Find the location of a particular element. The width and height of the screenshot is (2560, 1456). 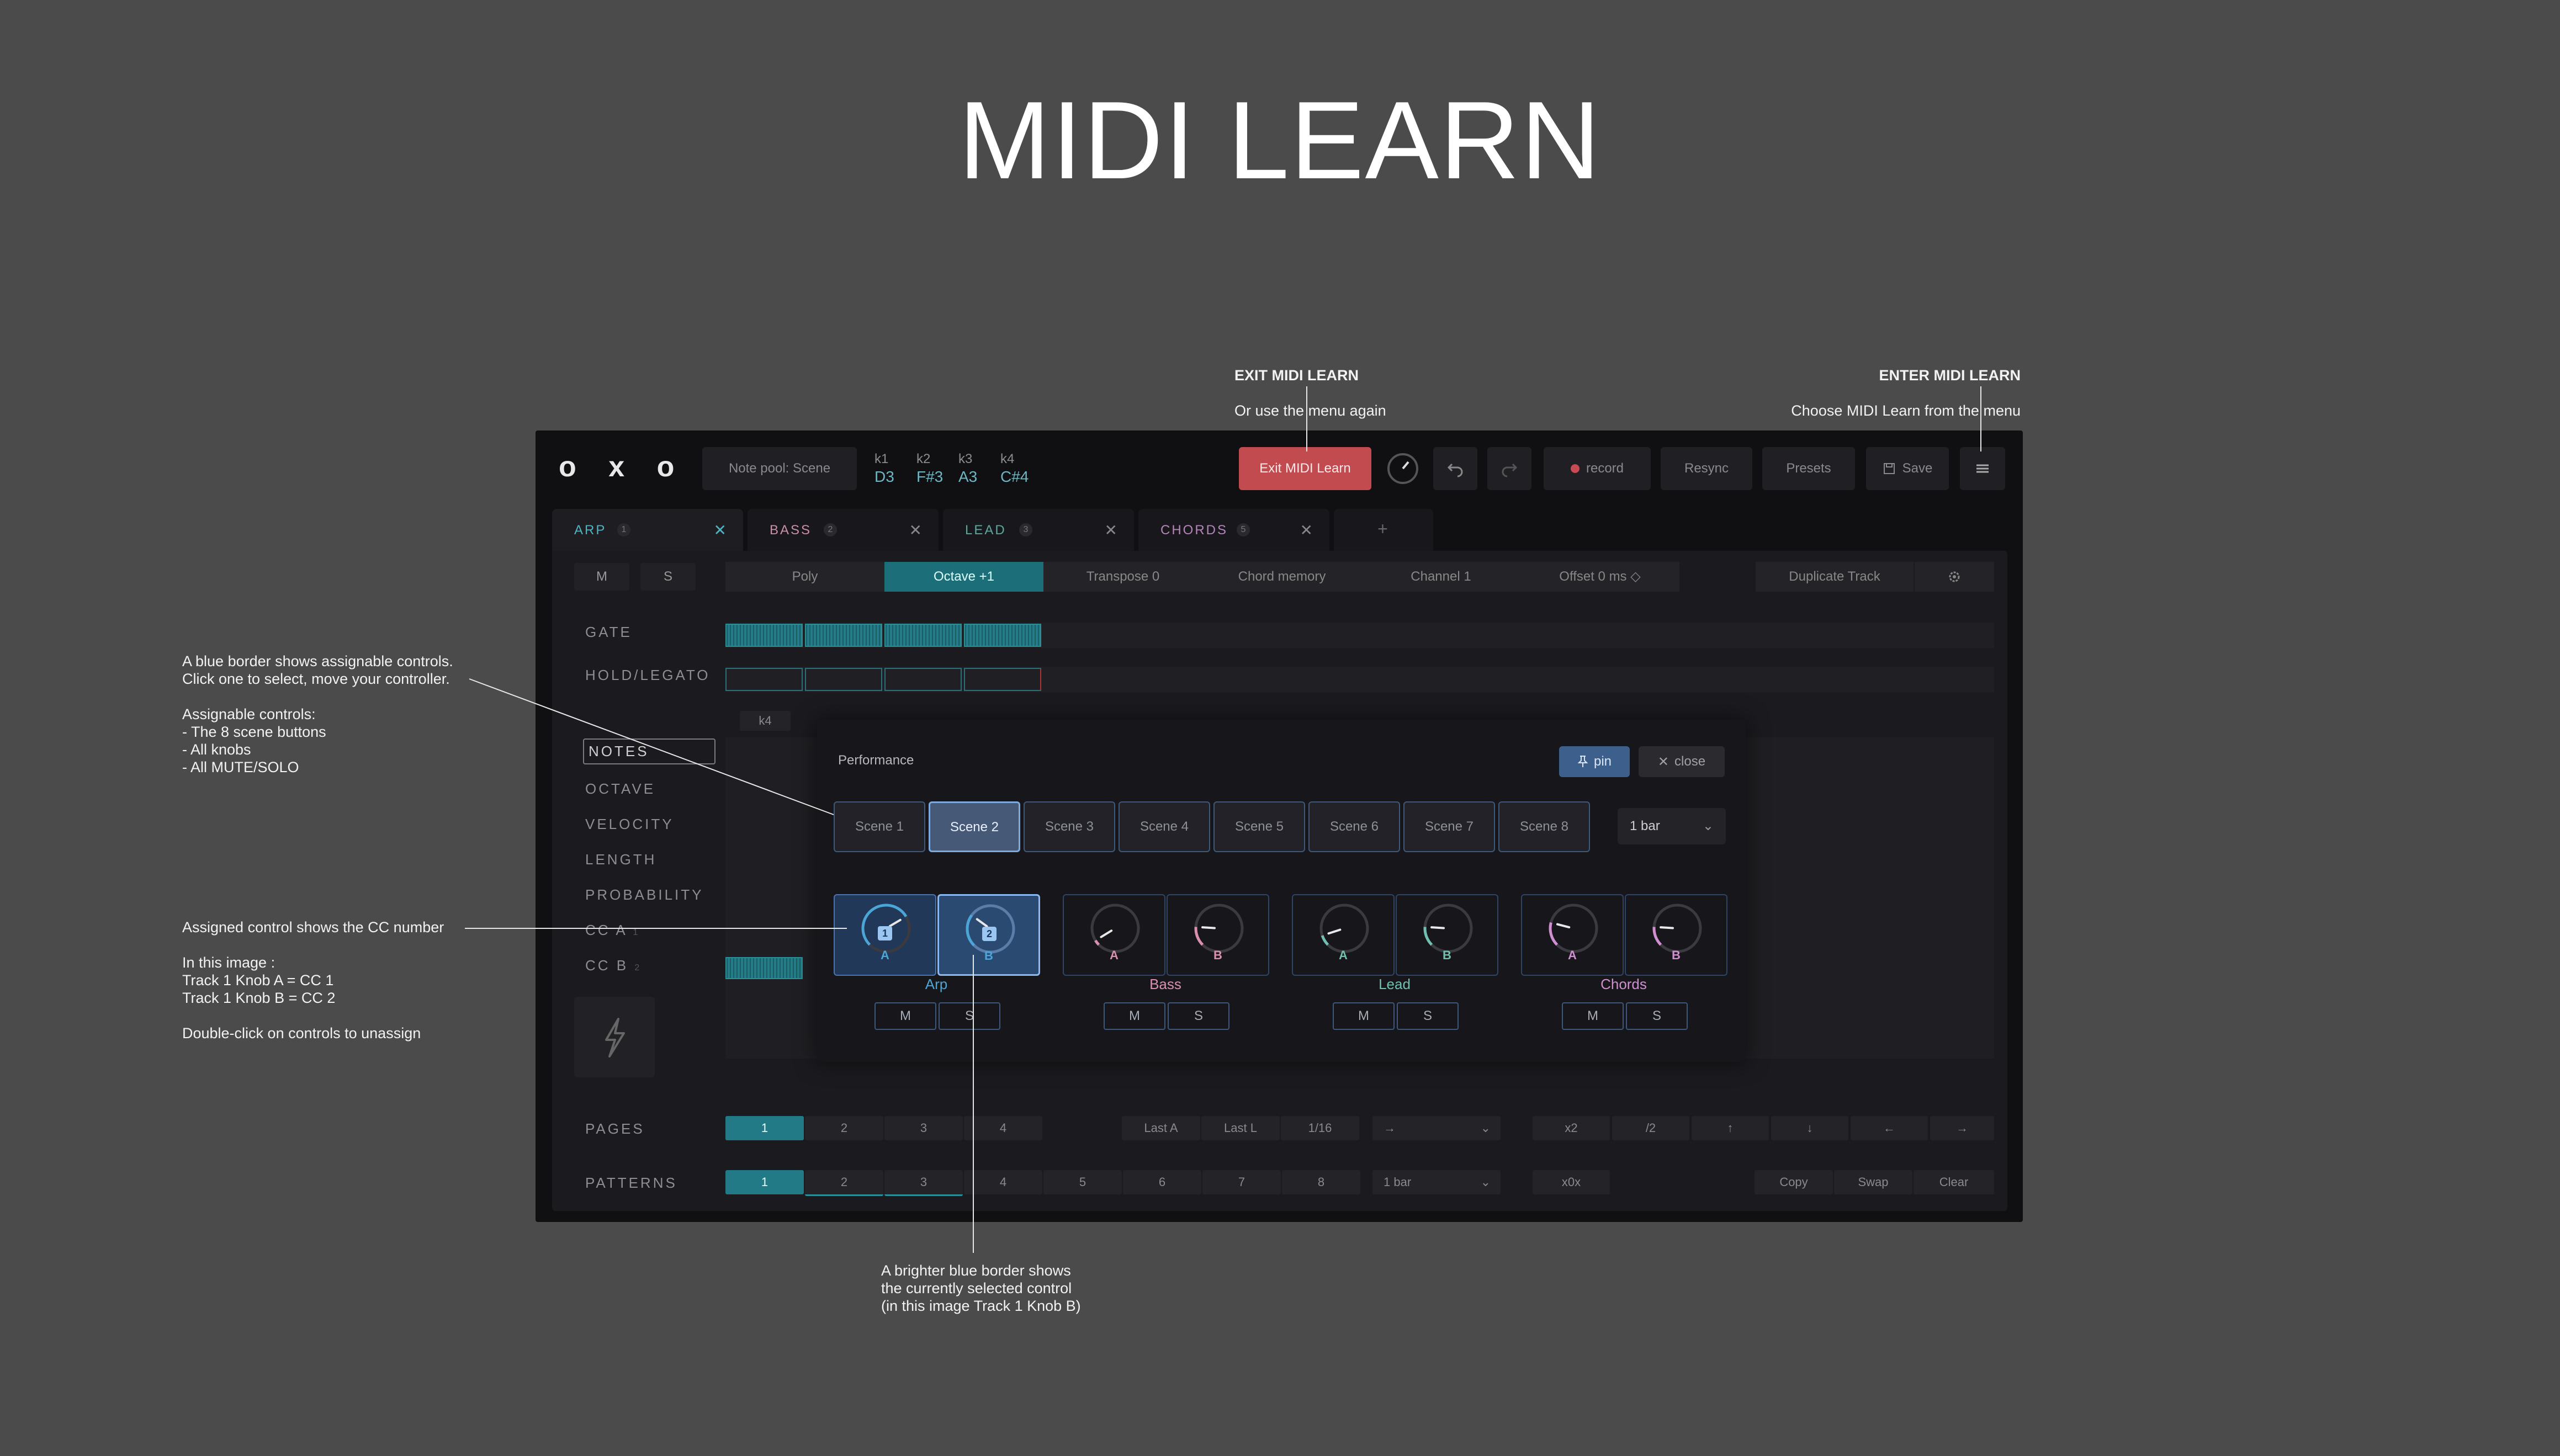

knob-lead-a: A is located at coordinates (1343, 935).